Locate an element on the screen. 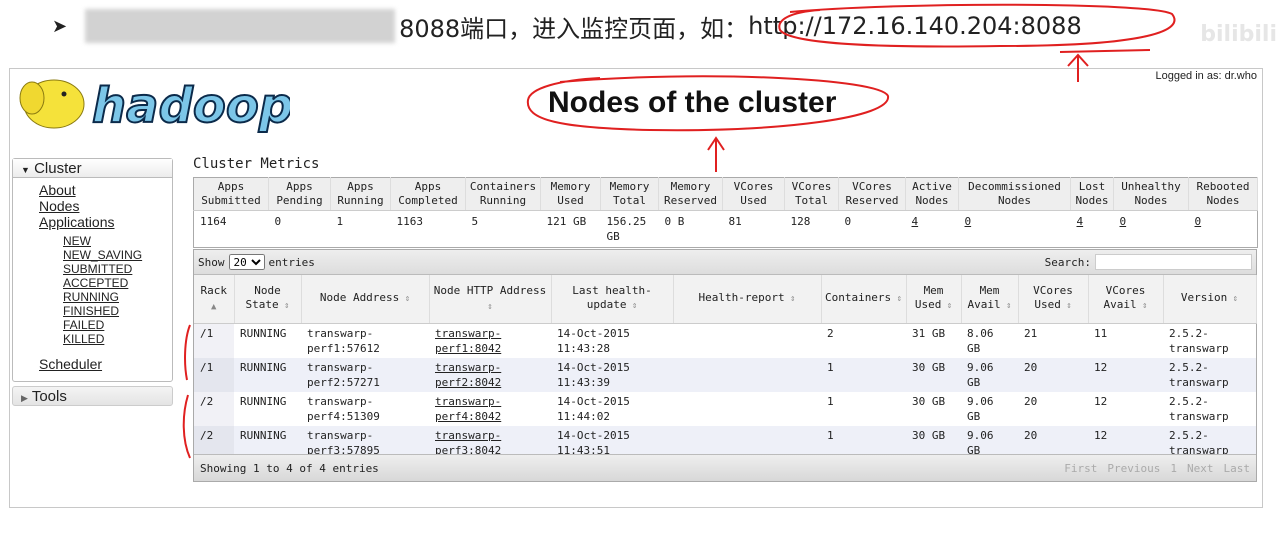 The height and width of the screenshot is (553, 1281). table-cell: 11 is located at coordinates (1125, 340).